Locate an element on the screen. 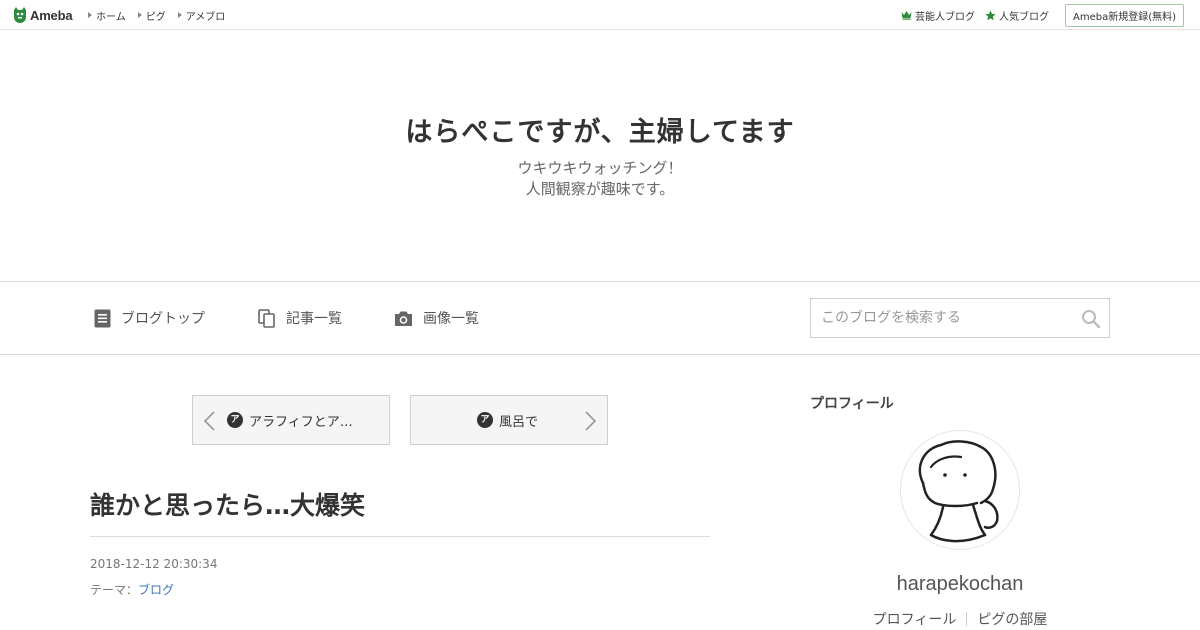  blog-search is located at coordinates (960, 318).